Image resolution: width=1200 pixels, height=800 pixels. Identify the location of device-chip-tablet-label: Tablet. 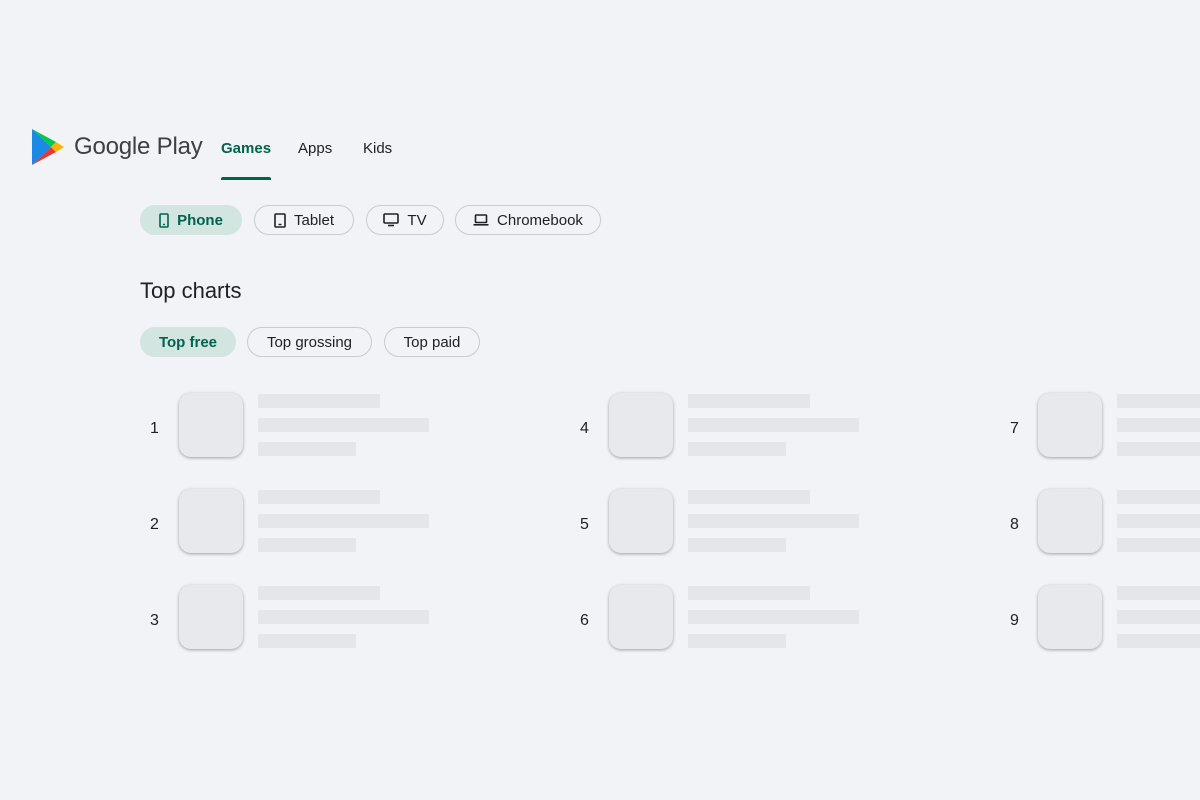
(314, 220).